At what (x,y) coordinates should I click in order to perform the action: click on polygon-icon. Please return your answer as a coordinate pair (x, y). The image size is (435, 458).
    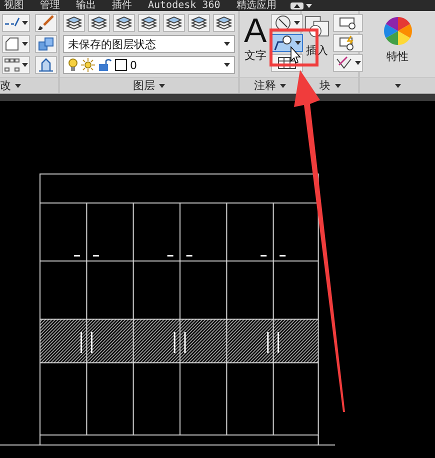
    Looking at the image, I should click on (12, 44).